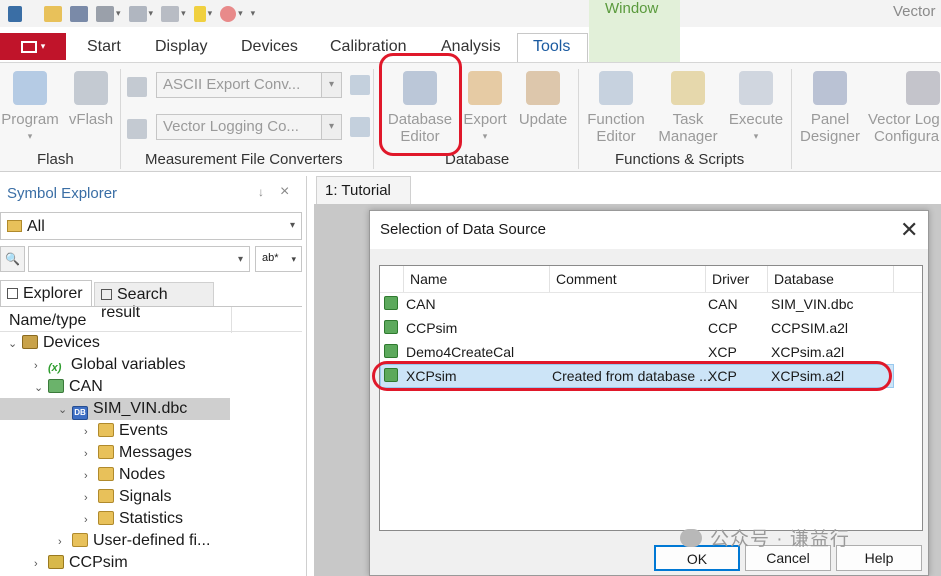 The image size is (941, 576). I want to click on tab-devices: Devices, so click(269, 47).